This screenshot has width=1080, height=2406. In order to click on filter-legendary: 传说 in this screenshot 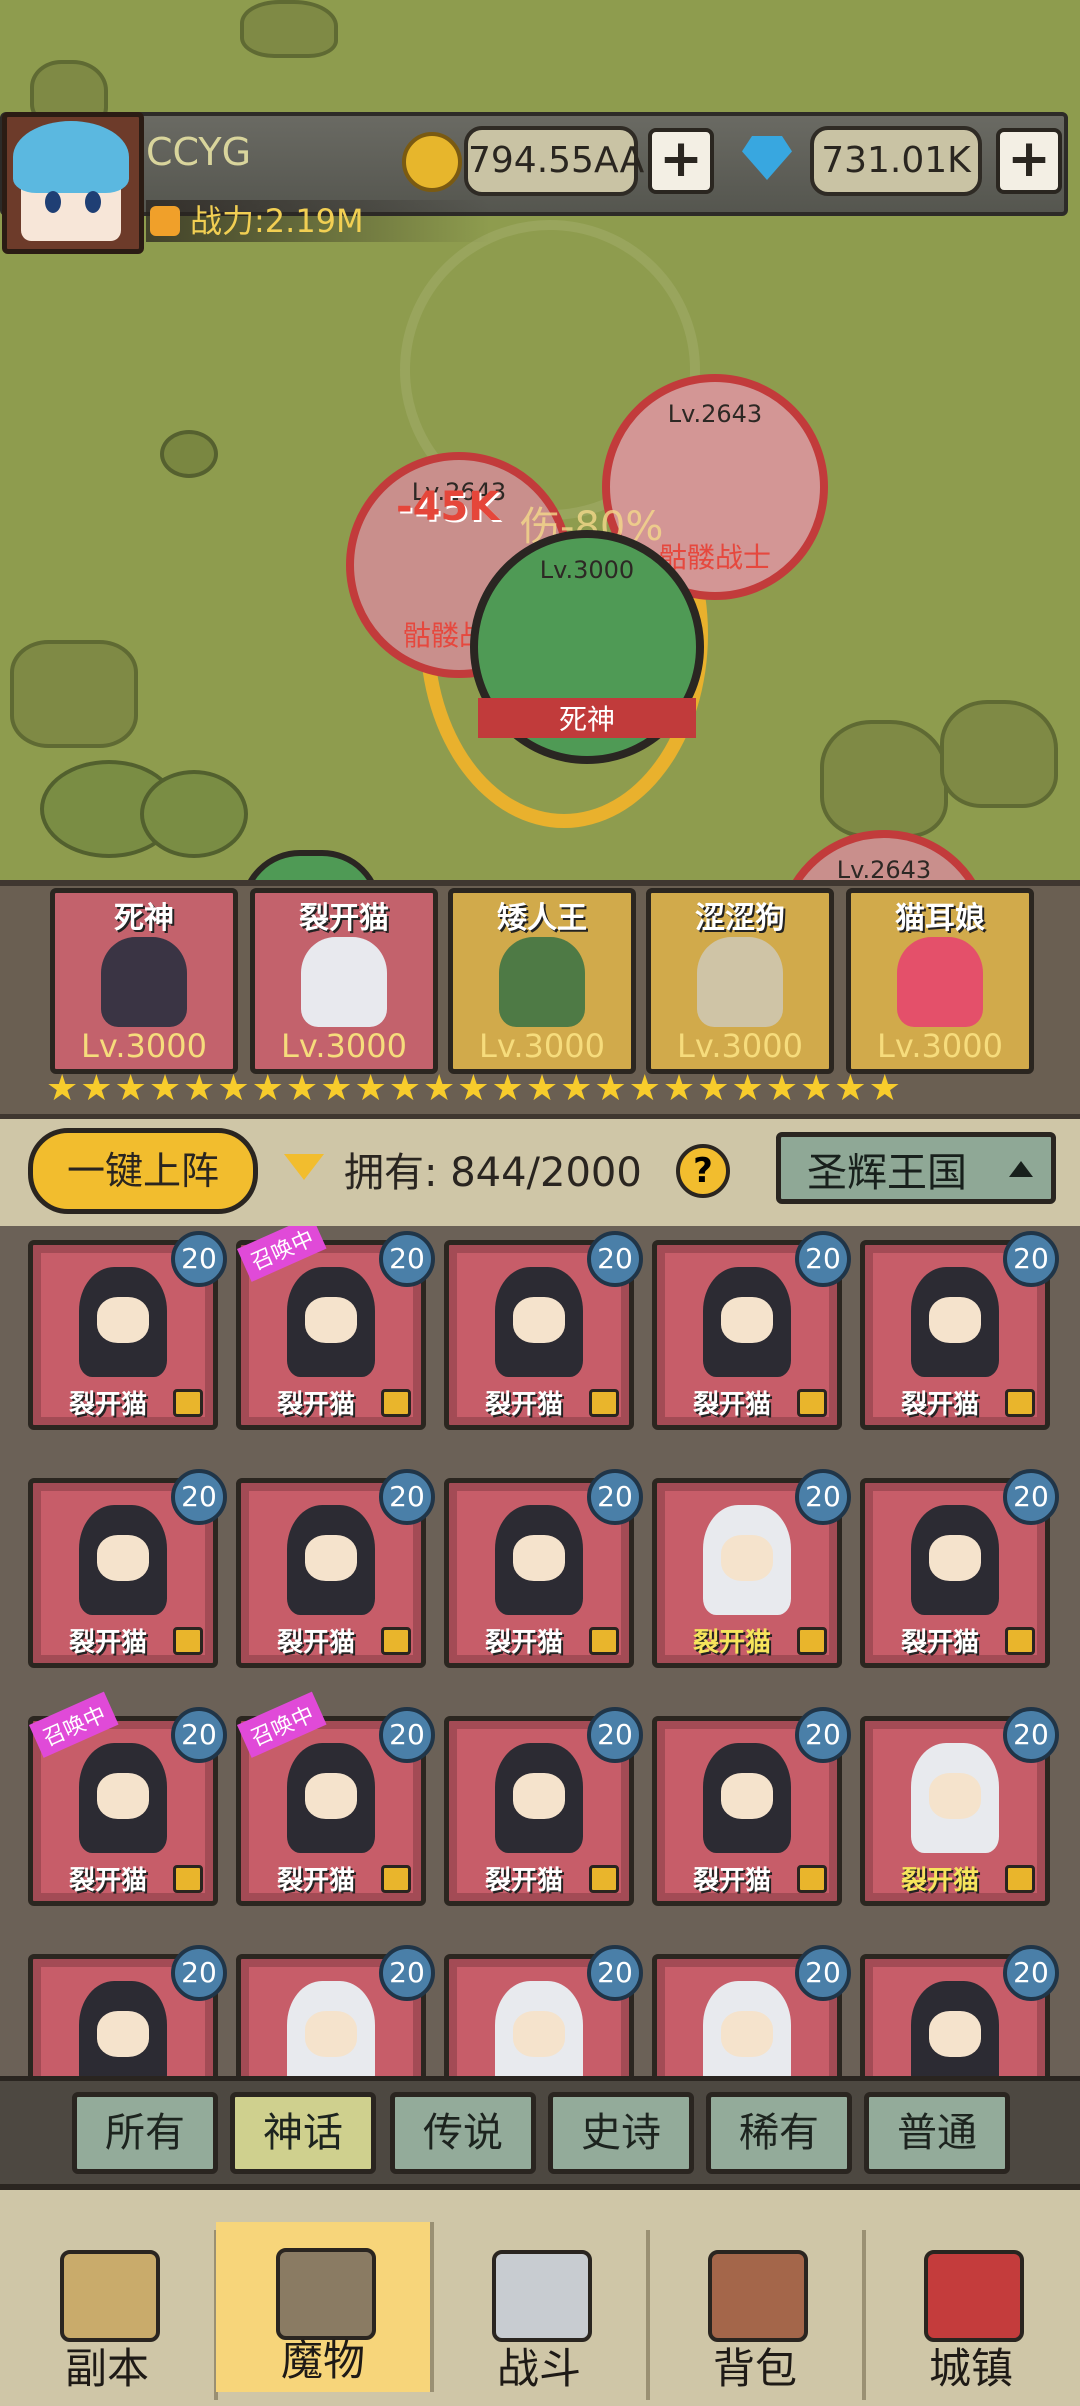, I will do `click(463, 2133)`.